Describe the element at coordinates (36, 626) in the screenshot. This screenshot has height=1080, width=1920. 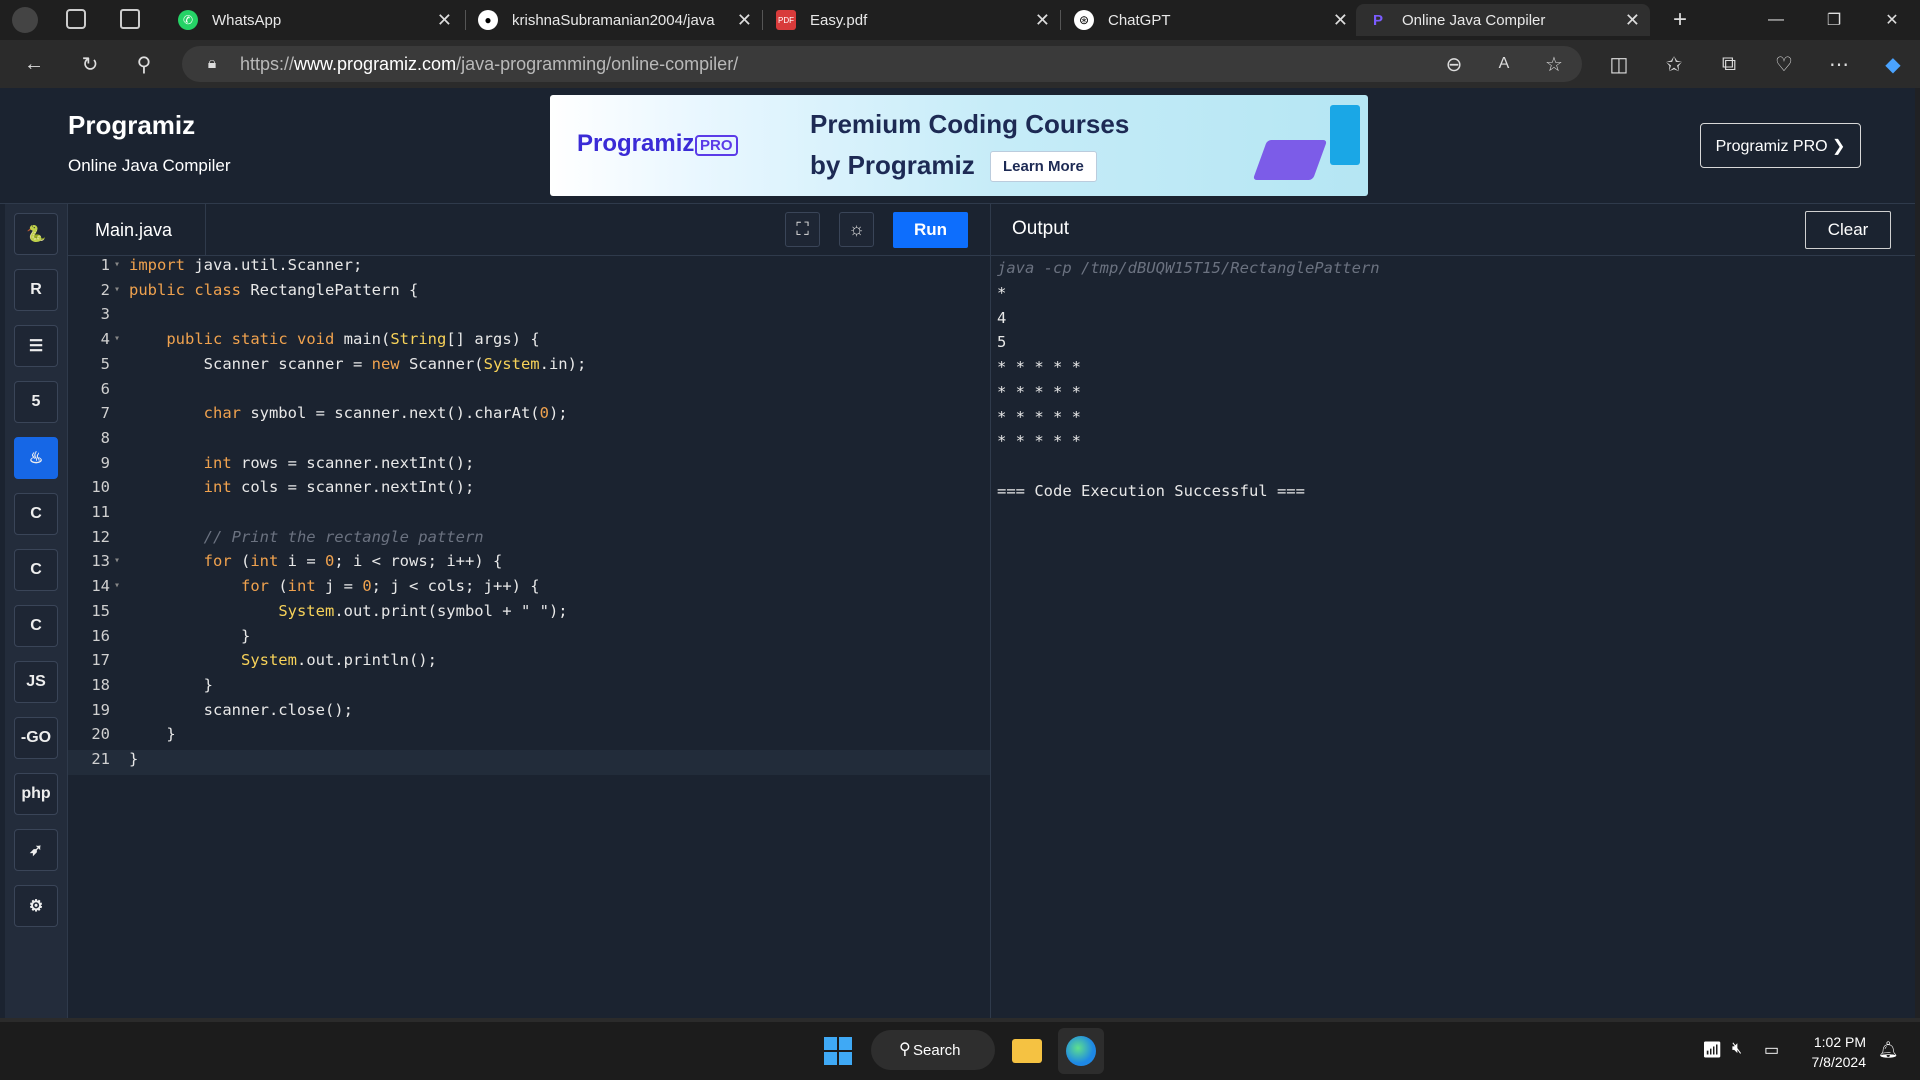
I see `csharp-icon: C` at that location.